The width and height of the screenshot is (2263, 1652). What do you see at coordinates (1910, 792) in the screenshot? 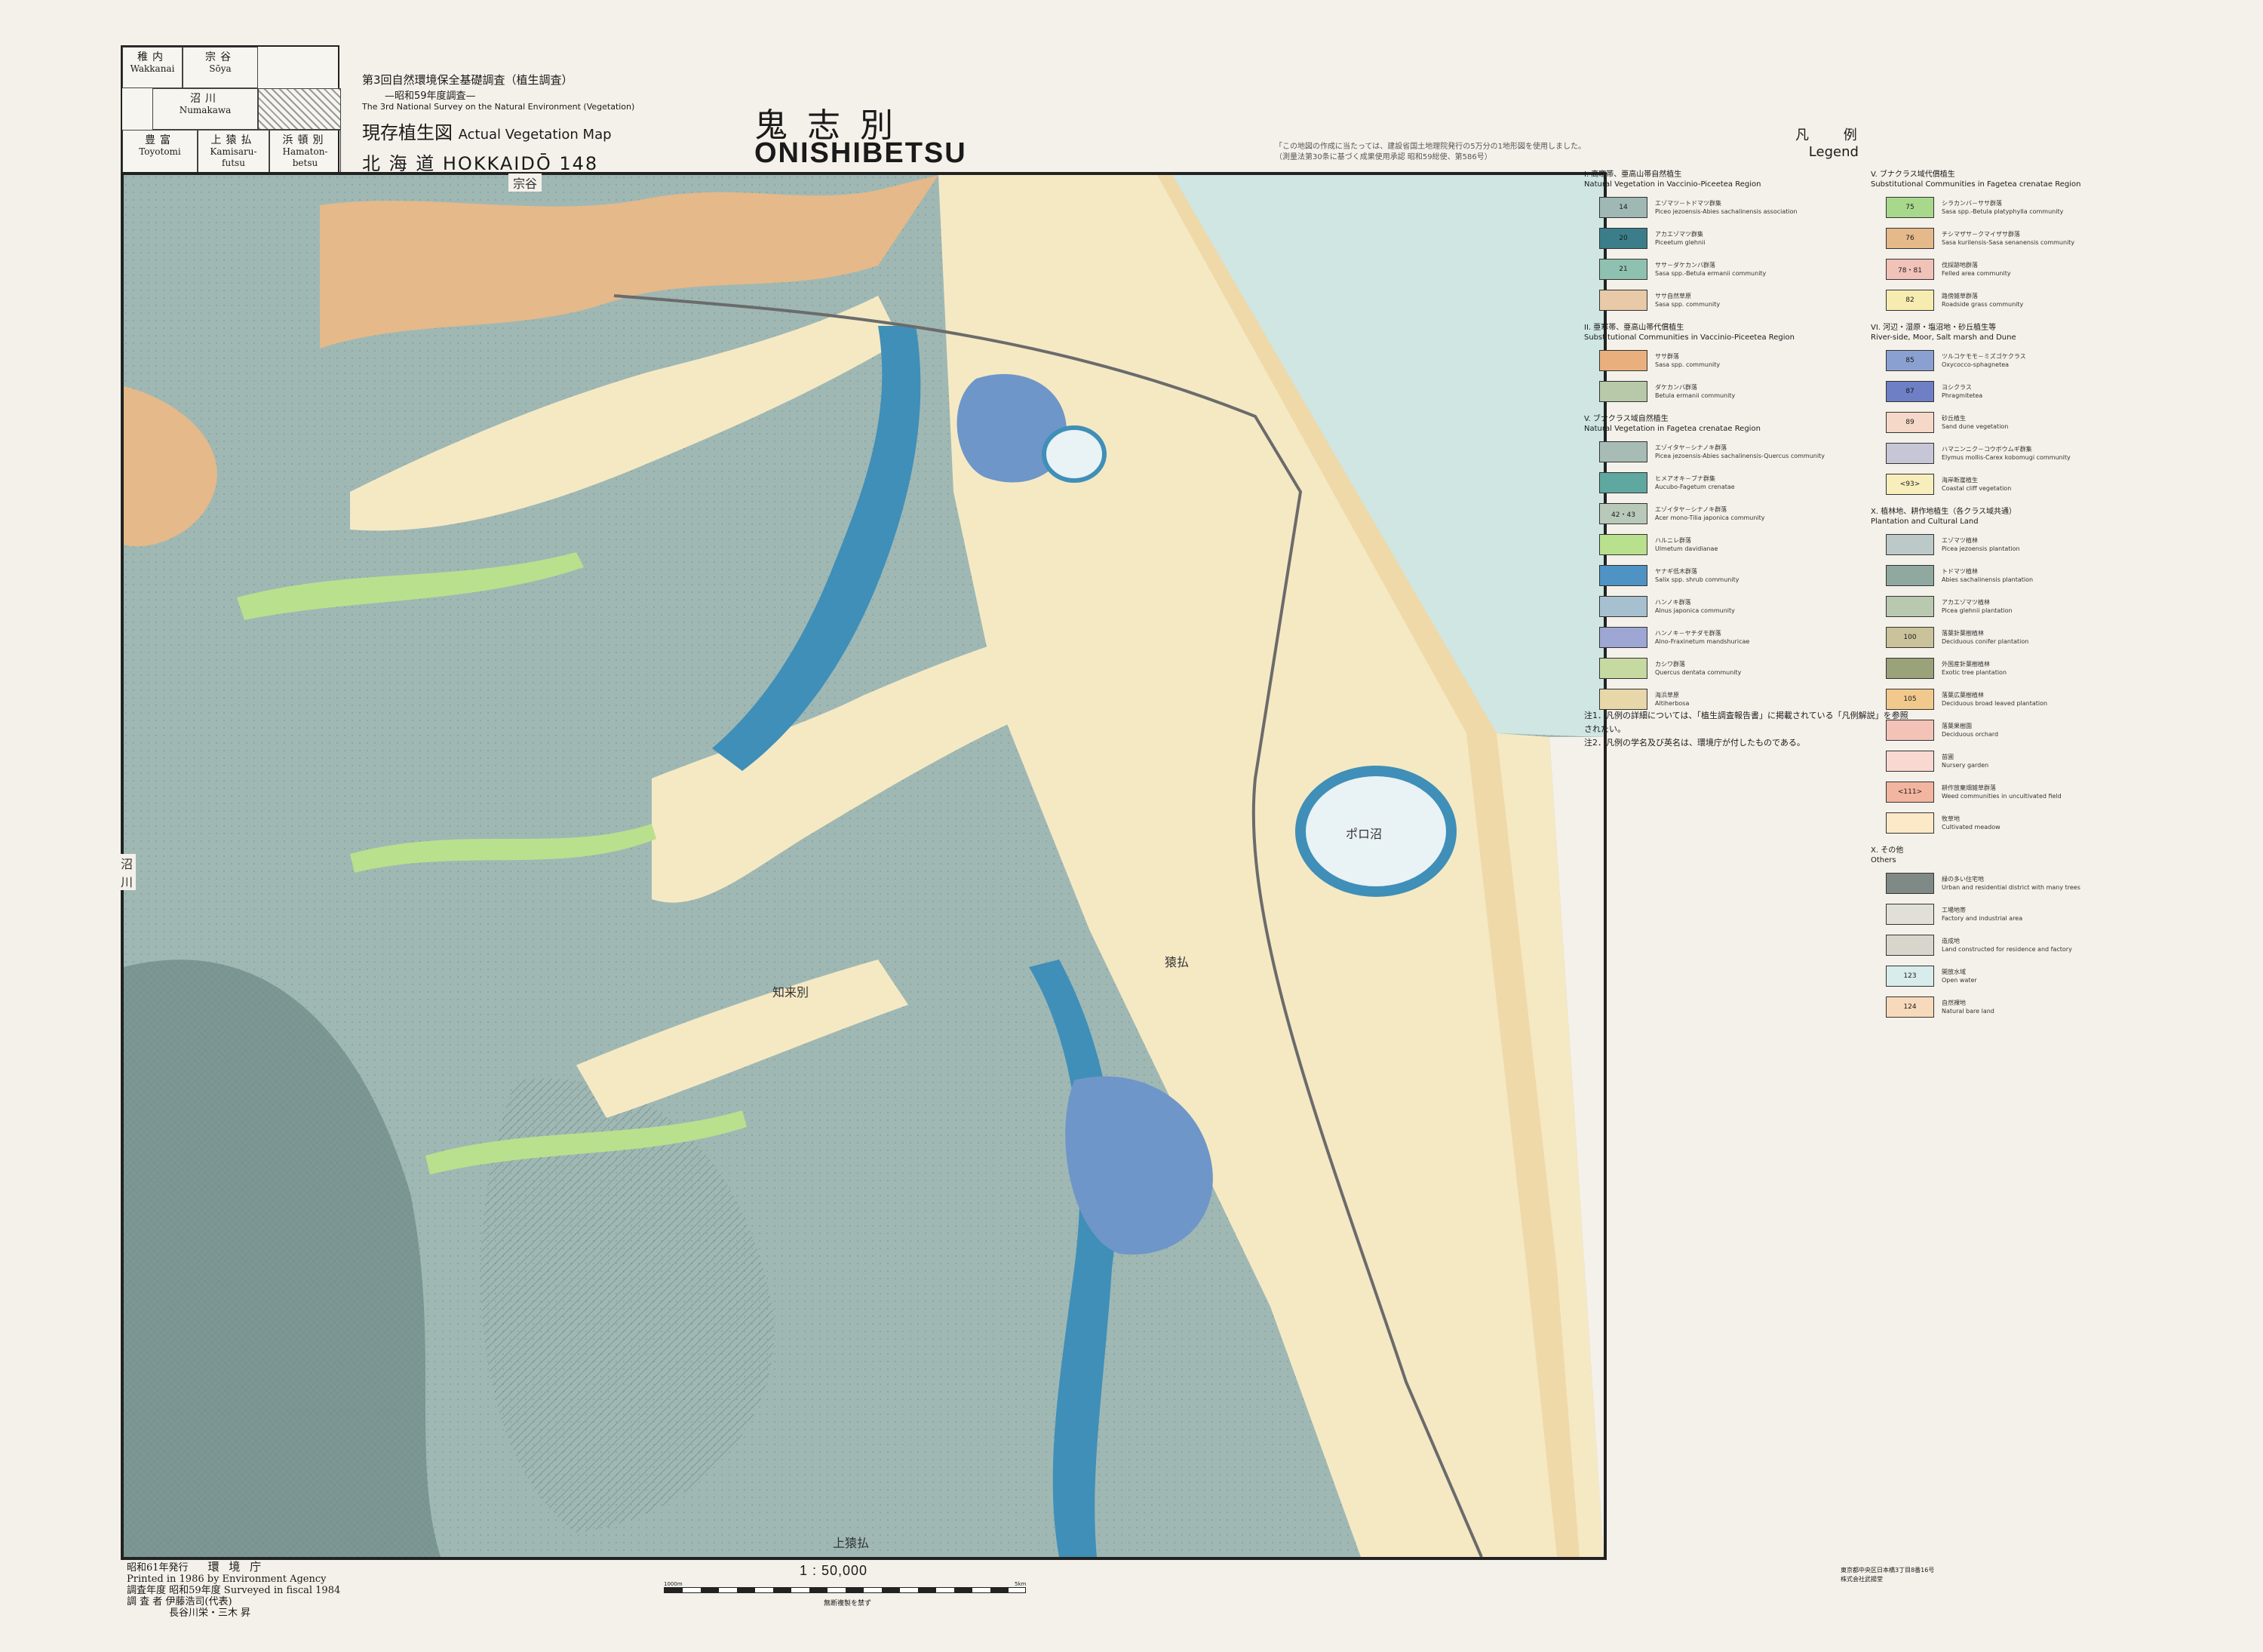
I see `legend-swatch: <111>` at bounding box center [1910, 792].